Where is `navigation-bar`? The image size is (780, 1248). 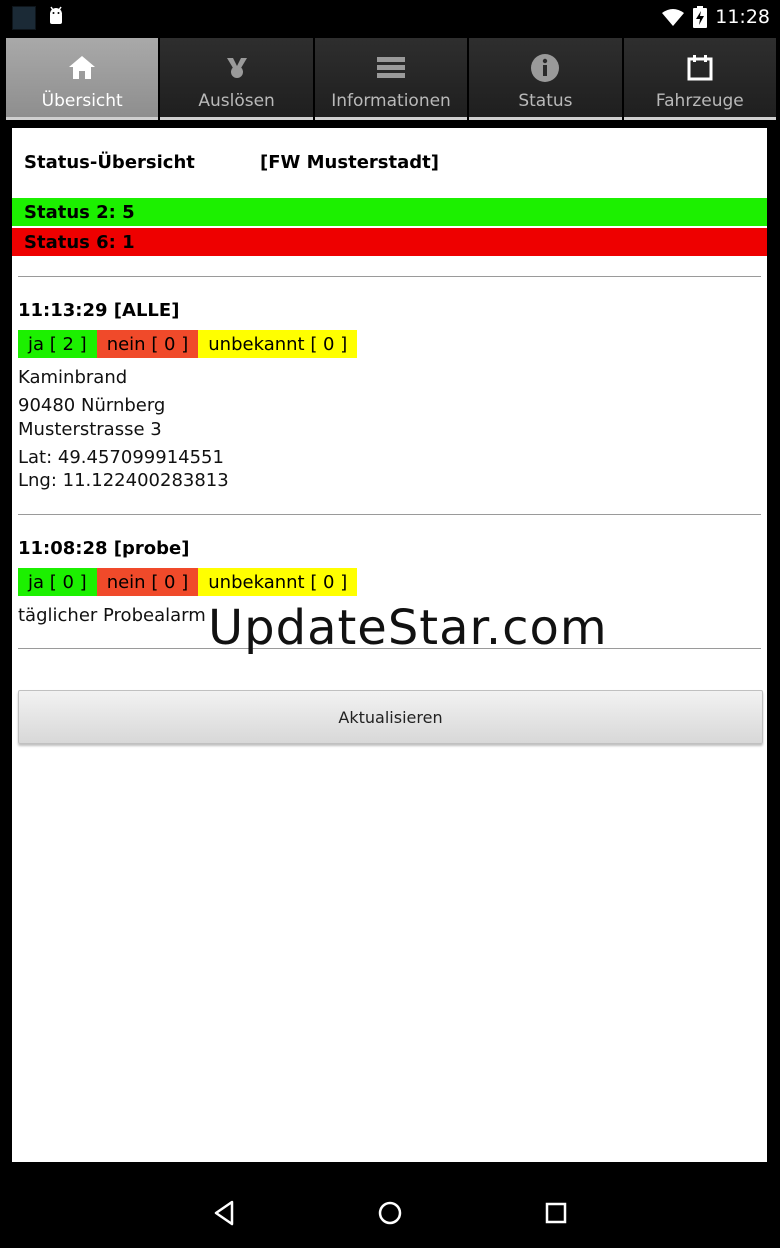
navigation-bar is located at coordinates (390, 1212).